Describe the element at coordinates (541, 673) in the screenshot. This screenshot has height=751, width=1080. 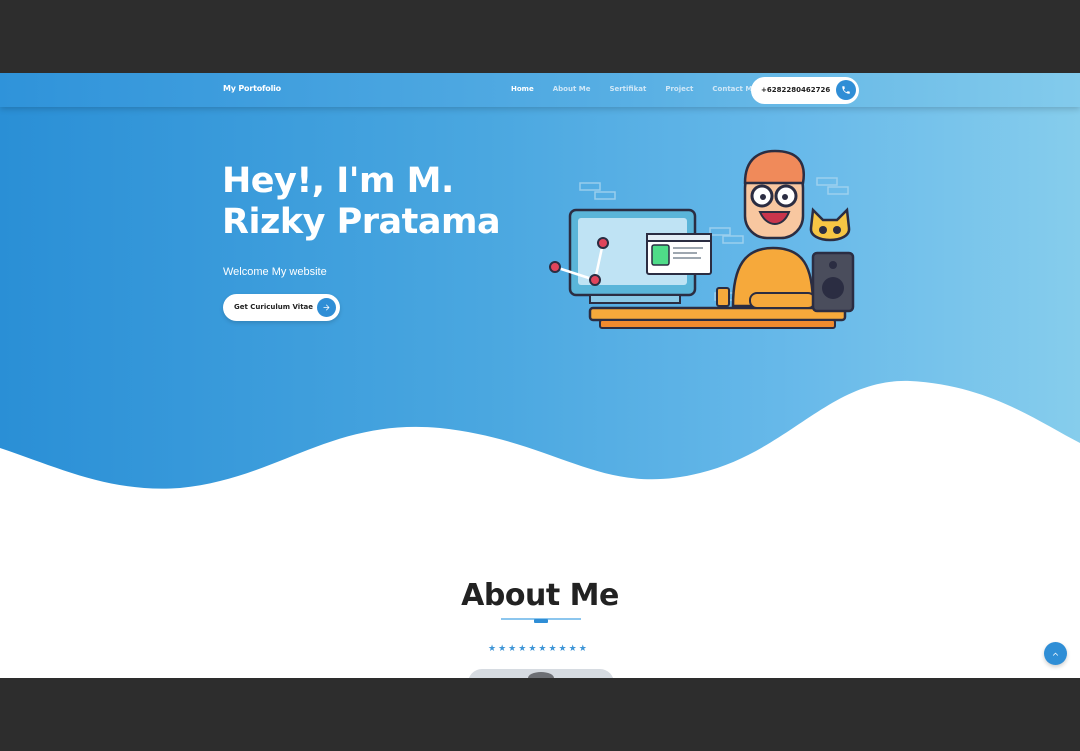
I see `about-profile-photo` at that location.